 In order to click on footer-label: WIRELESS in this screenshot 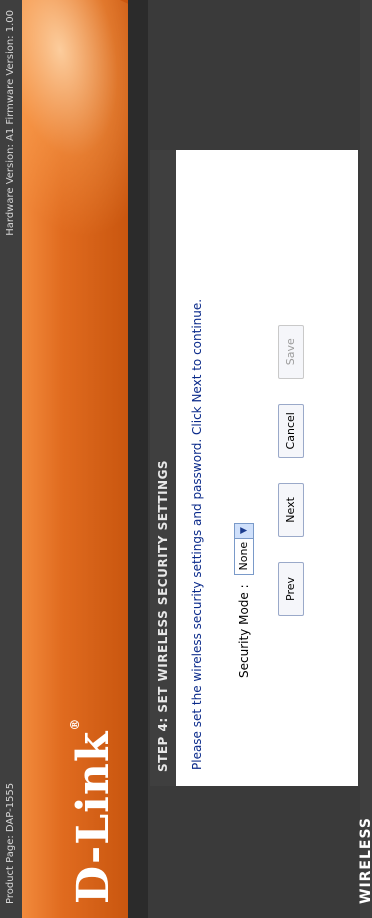, I will do `click(365, 860)`.